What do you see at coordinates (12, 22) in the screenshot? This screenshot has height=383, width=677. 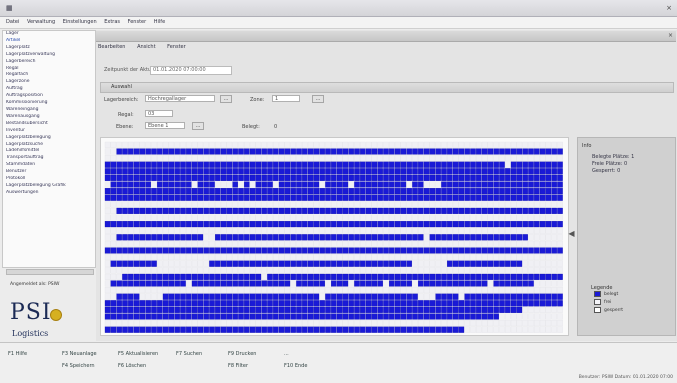 I see `menu-item: Datei` at bounding box center [12, 22].